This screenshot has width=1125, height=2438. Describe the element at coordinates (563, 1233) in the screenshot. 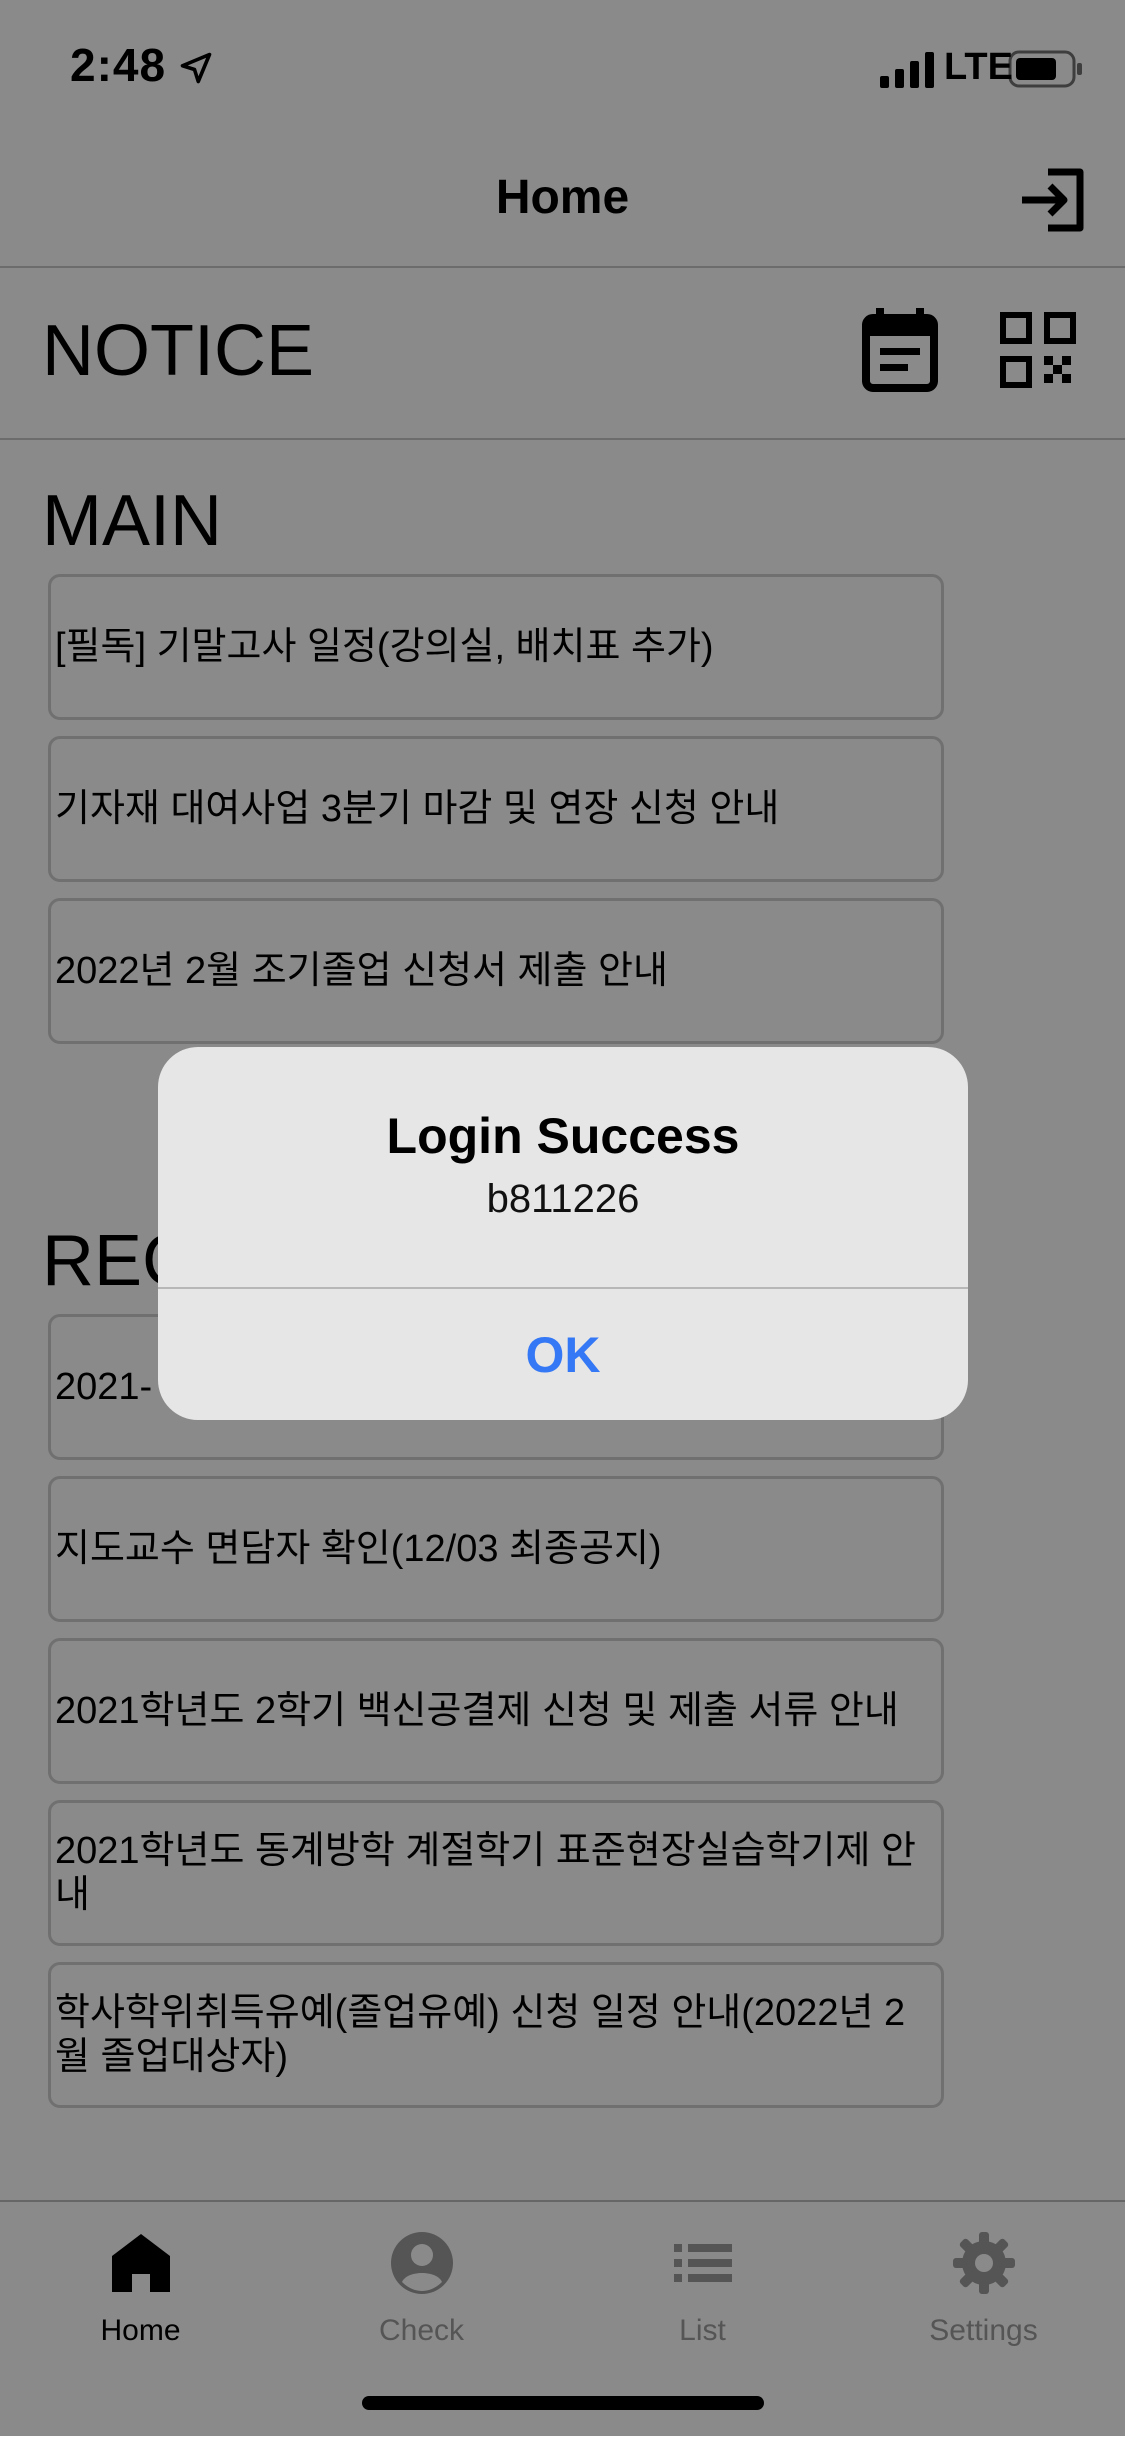

I see `alert-dialog: Login Success b811226 OK` at that location.